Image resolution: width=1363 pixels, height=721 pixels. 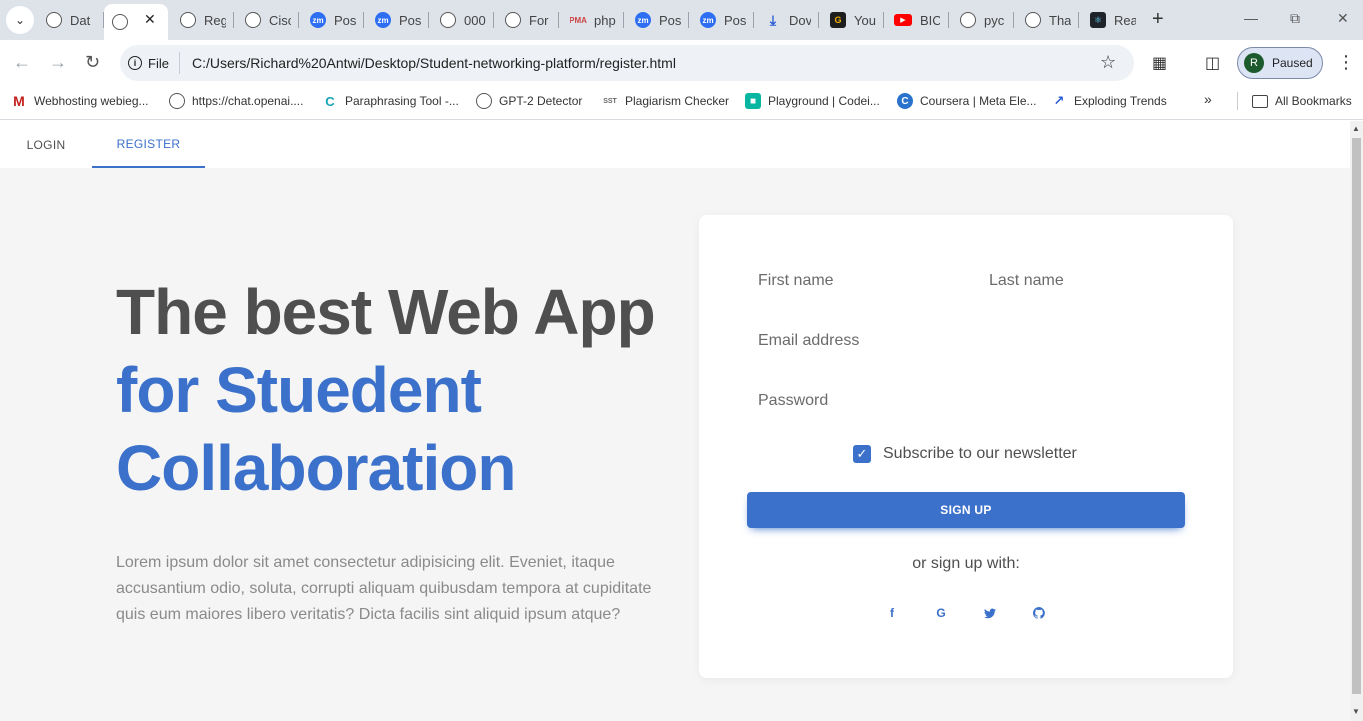 What do you see at coordinates (463, 20) in the screenshot?
I see `browser-tab: 000` at bounding box center [463, 20].